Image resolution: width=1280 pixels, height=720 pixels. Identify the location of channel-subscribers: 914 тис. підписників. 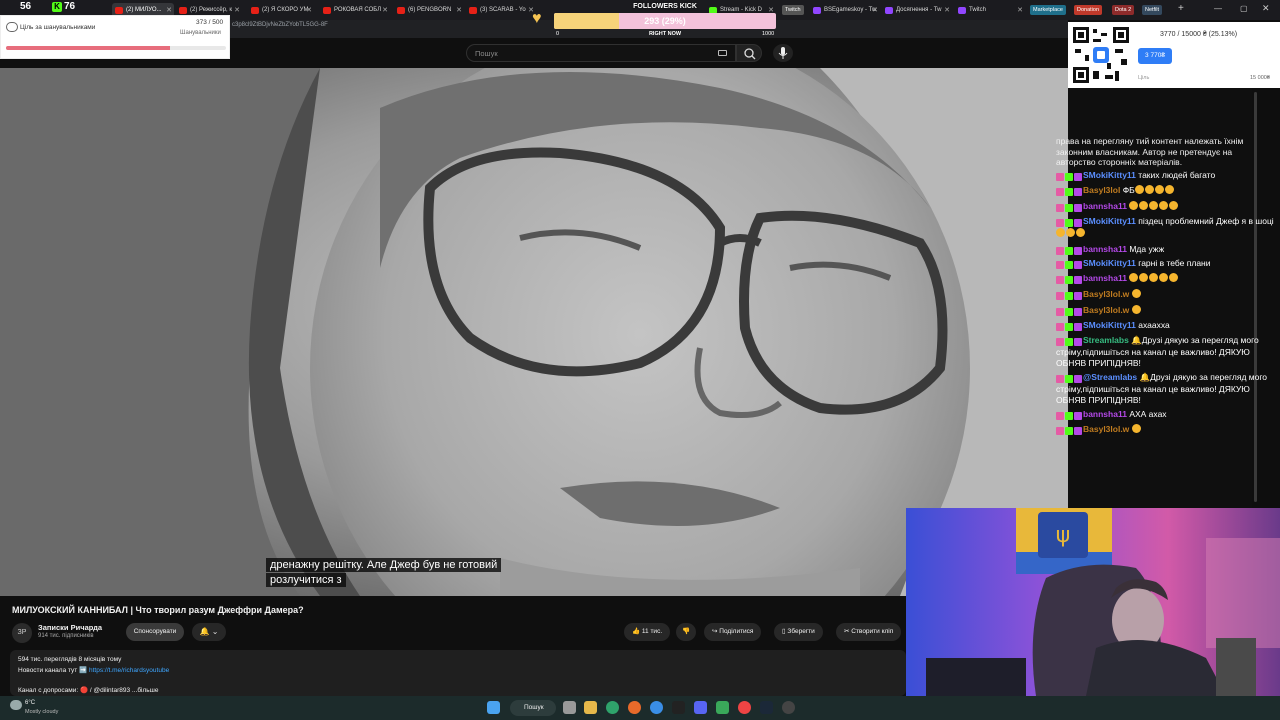
(66, 636).